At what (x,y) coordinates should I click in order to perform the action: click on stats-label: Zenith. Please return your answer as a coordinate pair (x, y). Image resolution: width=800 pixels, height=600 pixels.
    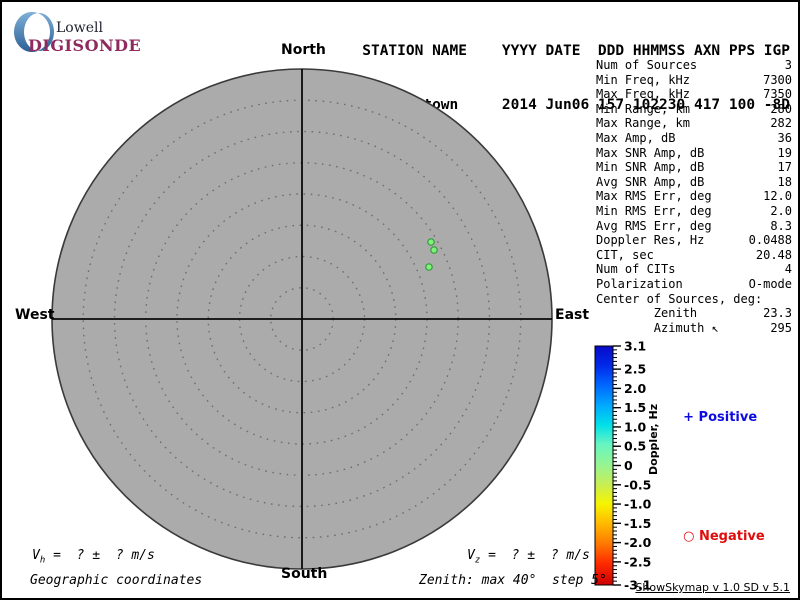
    Looking at the image, I should click on (647, 313).